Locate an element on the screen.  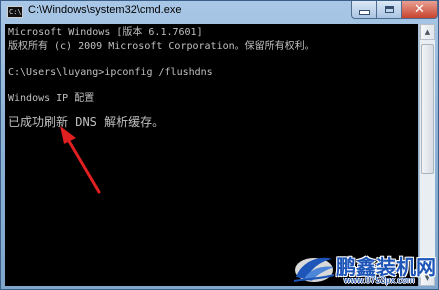
title-bar: C:\ C:\Windows\system32\cmd.exe ✕ is located at coordinates (219, 12).